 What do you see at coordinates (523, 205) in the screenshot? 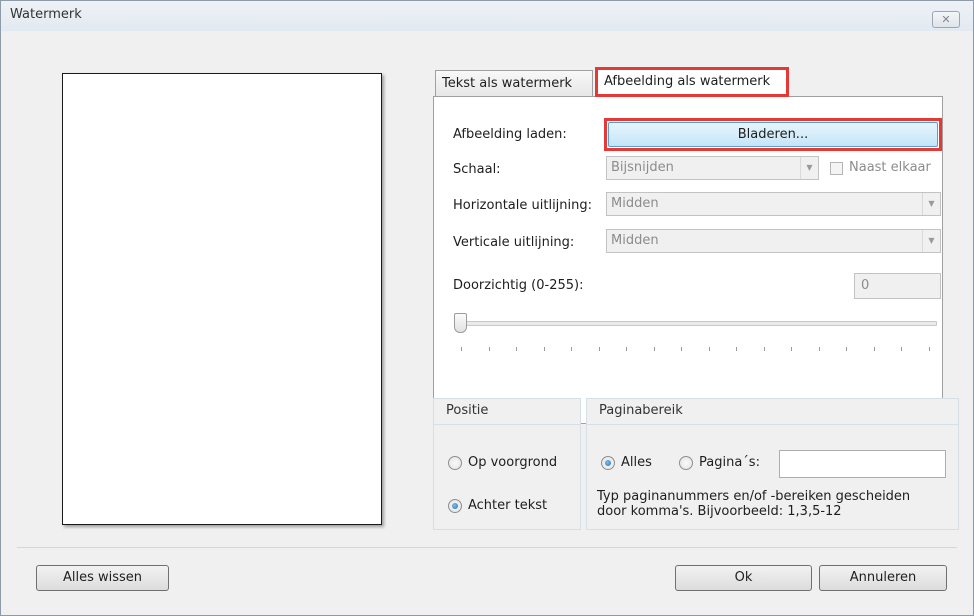
I see `h-align-label: Horizontale uitlijning:` at bounding box center [523, 205].